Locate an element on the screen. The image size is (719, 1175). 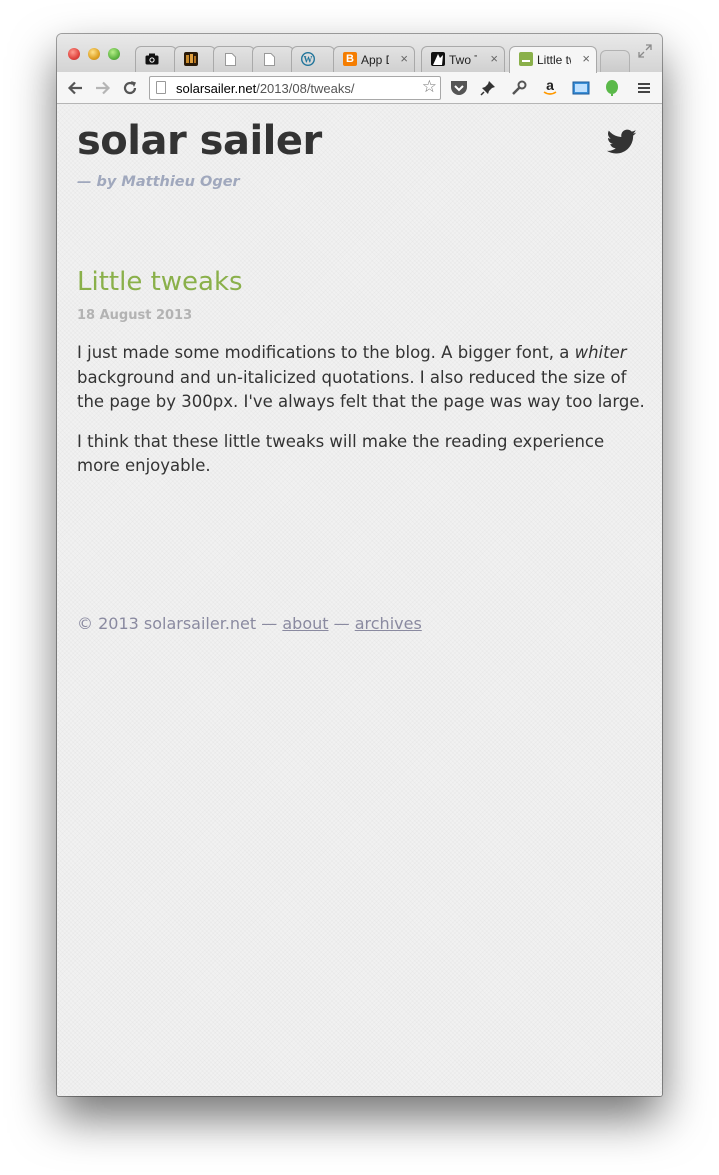
tab-label: App De is located at coordinates (375, 60).